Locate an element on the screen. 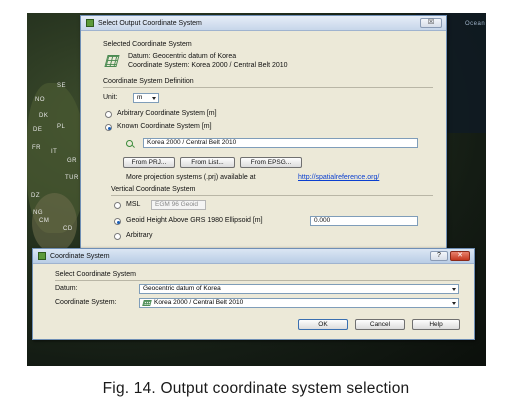 Image resolution: width=512 pixels, height=413 pixels. help-button: Help is located at coordinates (436, 324).